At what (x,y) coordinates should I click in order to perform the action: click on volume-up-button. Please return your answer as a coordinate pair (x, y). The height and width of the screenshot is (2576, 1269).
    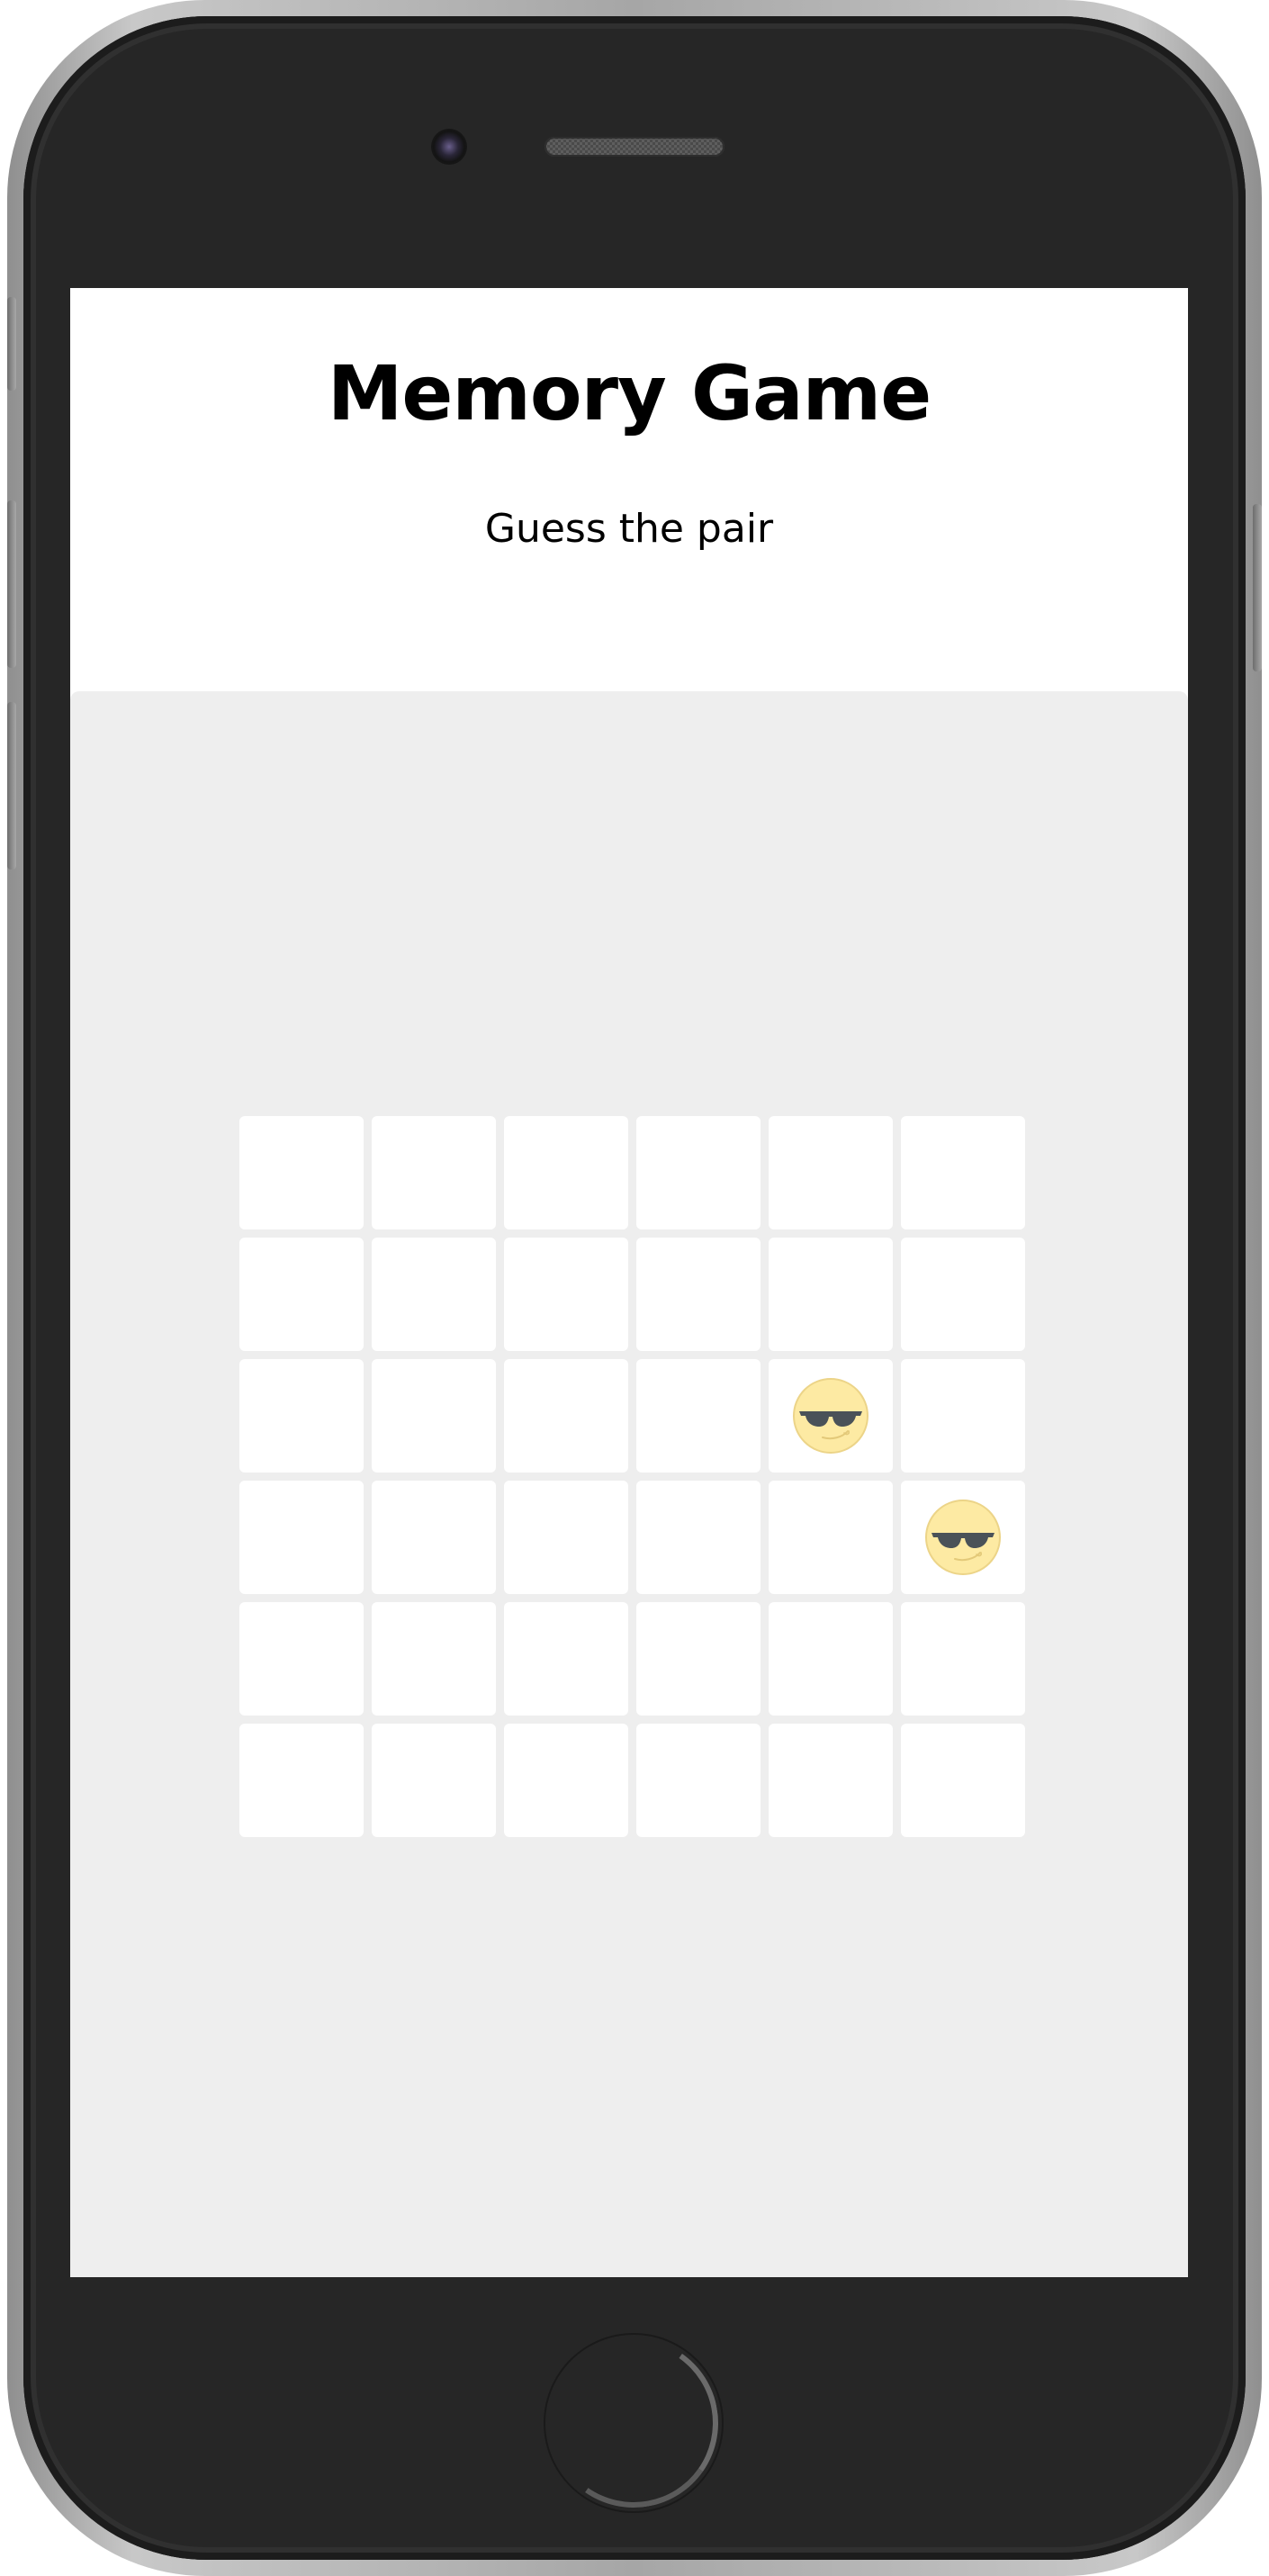
    Looking at the image, I should click on (12, 584).